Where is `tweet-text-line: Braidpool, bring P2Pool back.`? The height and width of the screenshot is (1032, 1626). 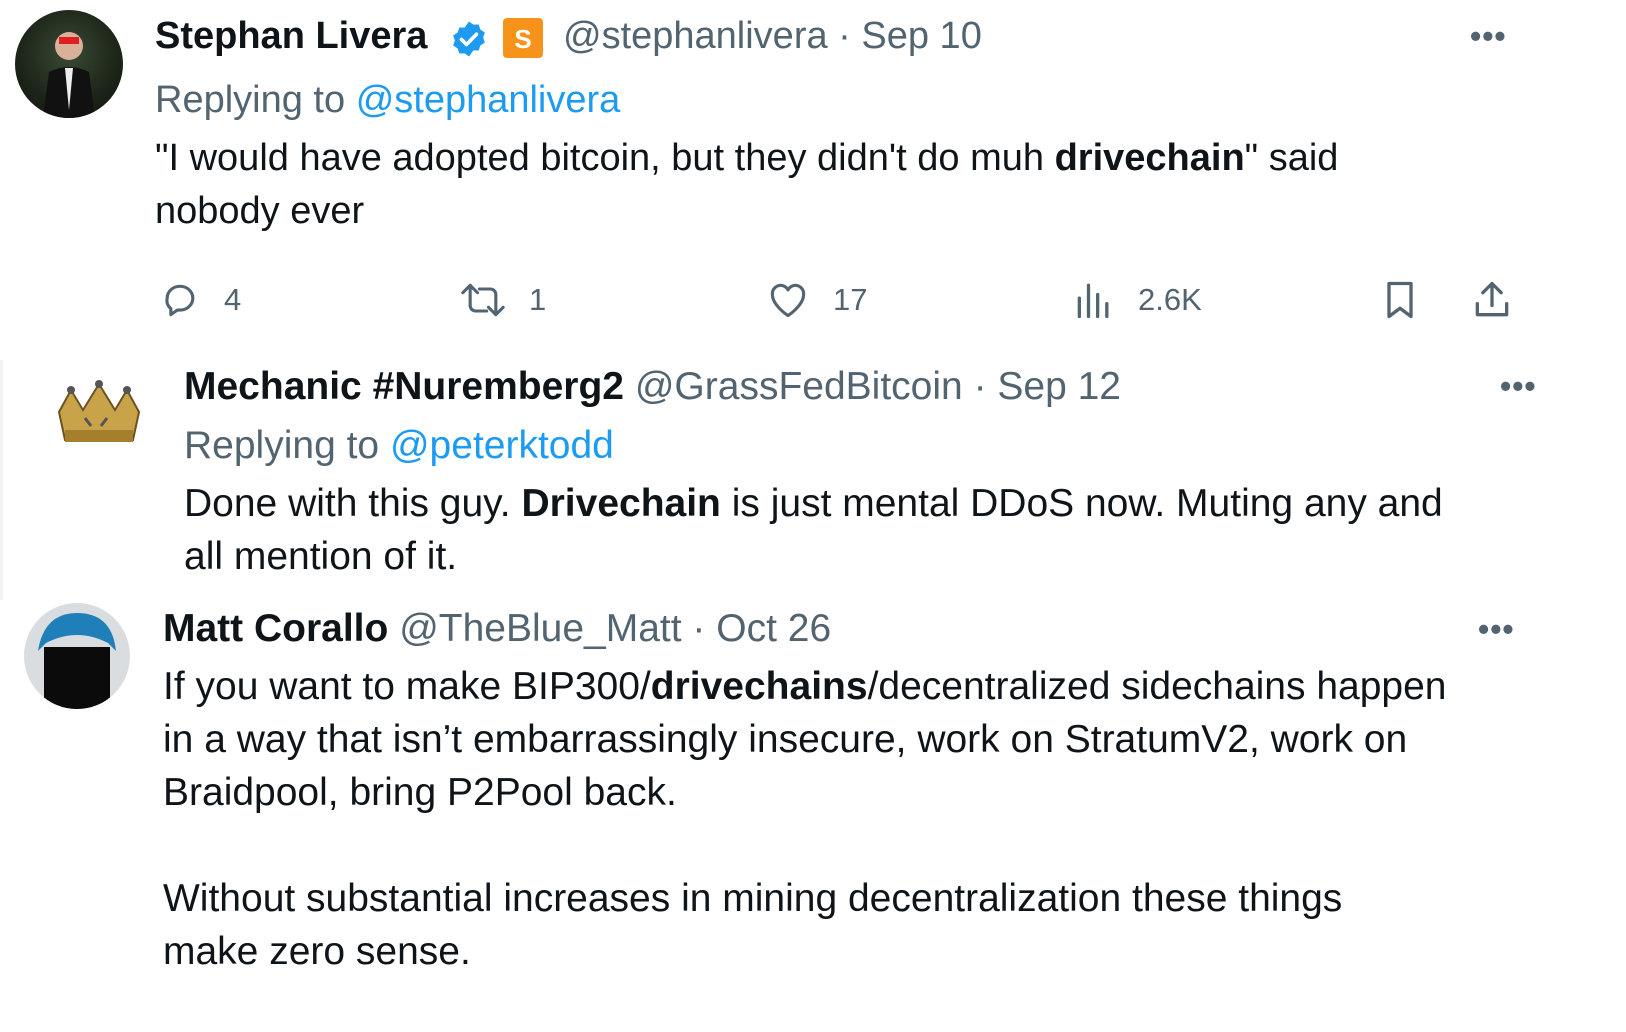
tweet-text-line: Braidpool, bring P2Pool back. is located at coordinates (420, 792).